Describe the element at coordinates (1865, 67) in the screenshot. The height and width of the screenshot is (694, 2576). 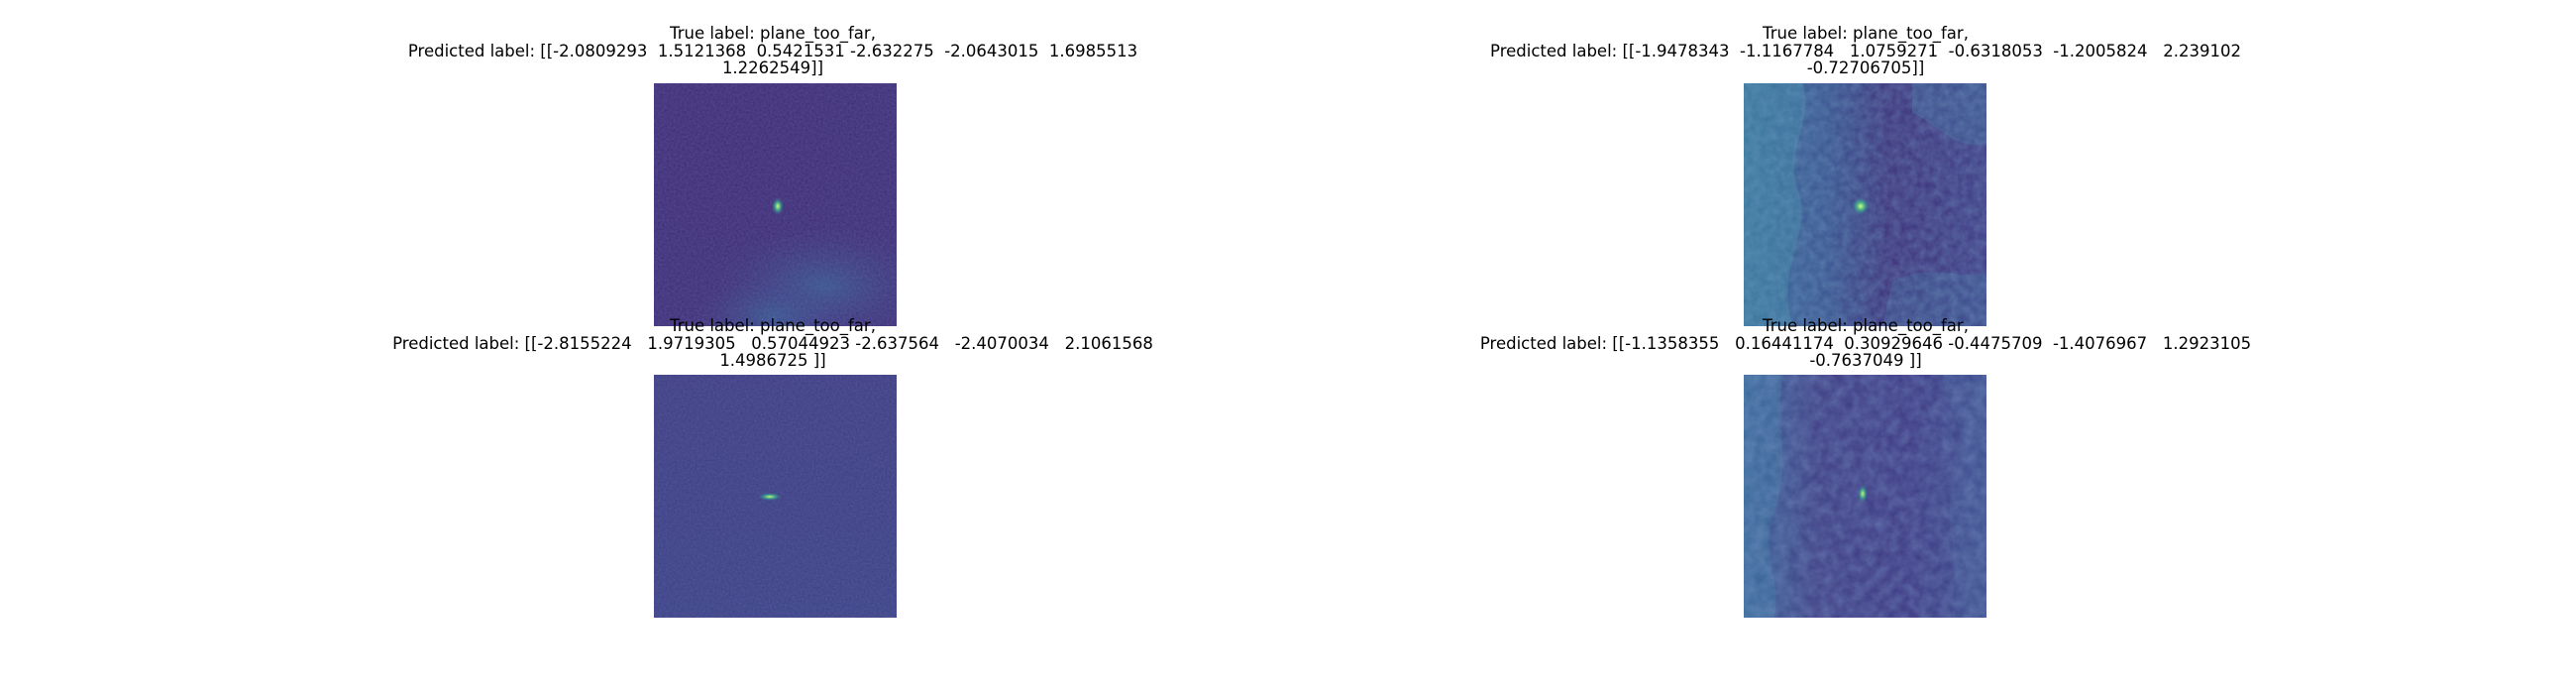
I see `predicted-label-line-cont: -0.72706705]]` at that location.